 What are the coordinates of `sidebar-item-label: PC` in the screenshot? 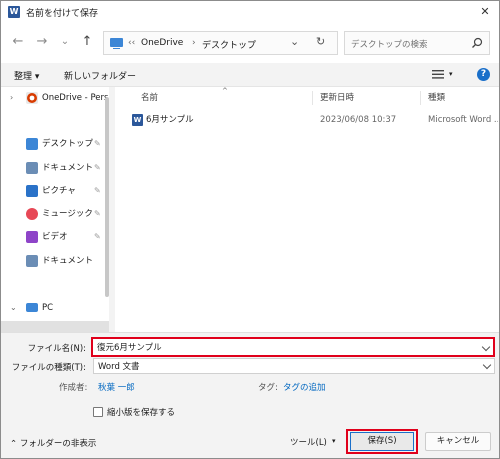 It's located at (48, 308).